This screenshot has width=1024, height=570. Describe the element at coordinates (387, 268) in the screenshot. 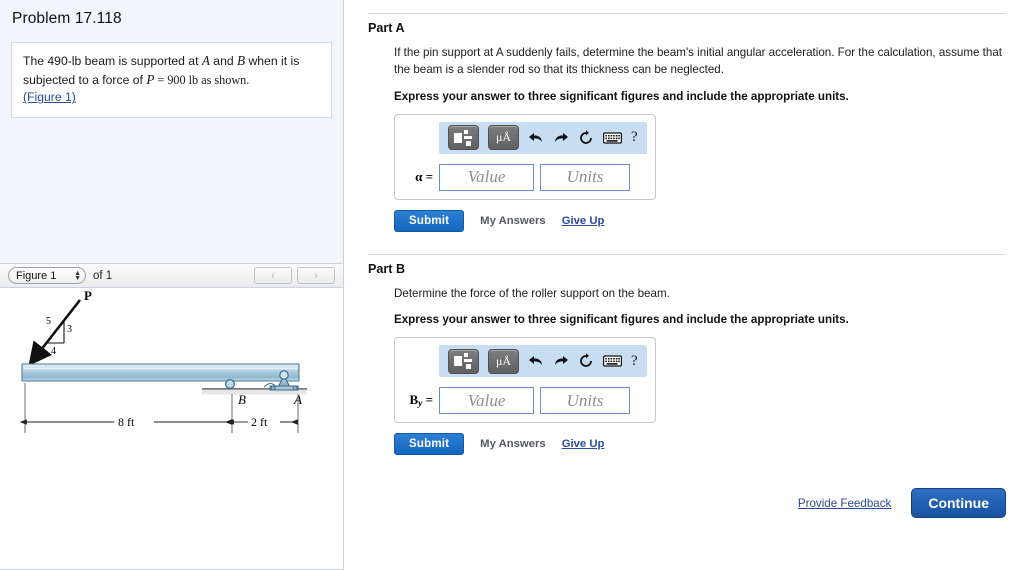

I see `part-b-heading: Part B` at that location.